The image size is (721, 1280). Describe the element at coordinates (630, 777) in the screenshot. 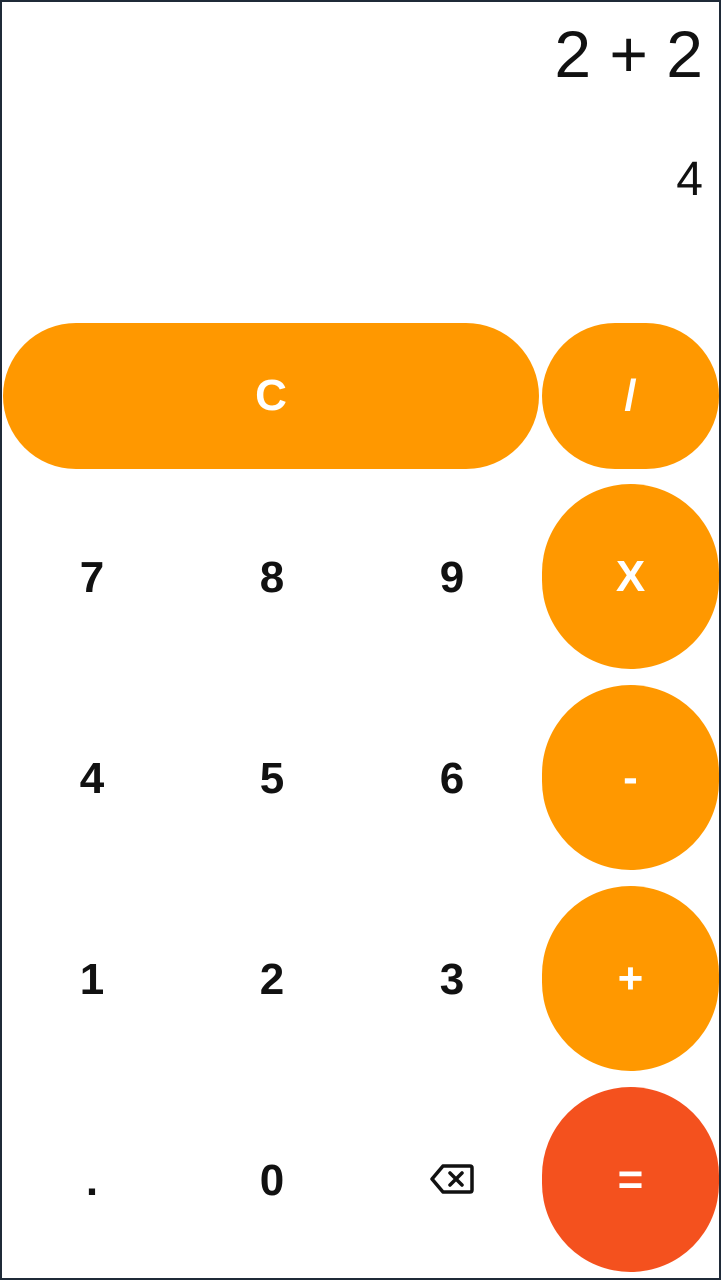

I see `subtract-button: -` at that location.